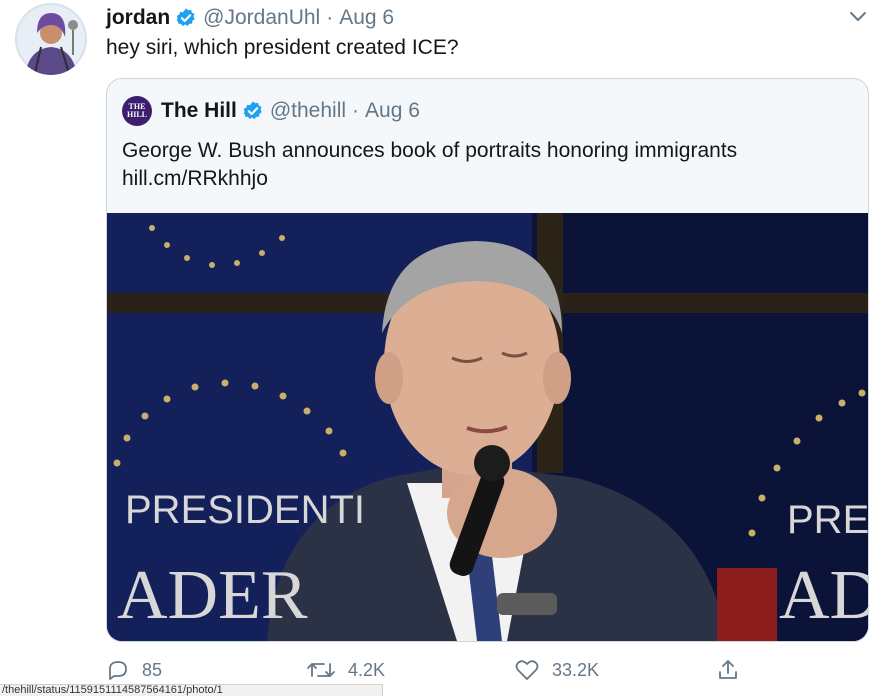  Describe the element at coordinates (212, 595) in the screenshot. I see `left-sign-text-row2: ADER` at that location.